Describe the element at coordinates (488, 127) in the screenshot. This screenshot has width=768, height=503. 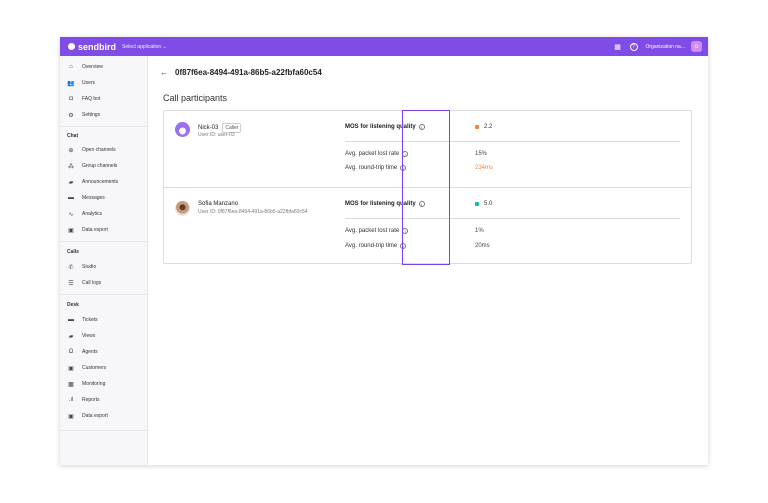
I see `mos-value-text: 2.2` at that location.